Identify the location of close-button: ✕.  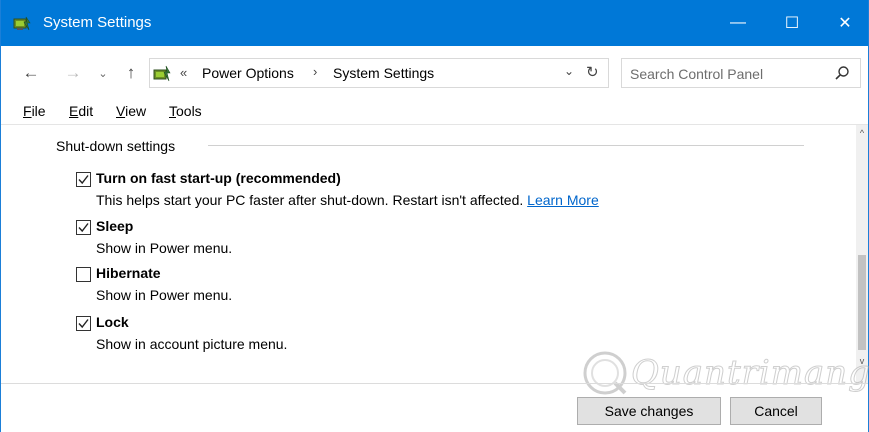
(845, 23).